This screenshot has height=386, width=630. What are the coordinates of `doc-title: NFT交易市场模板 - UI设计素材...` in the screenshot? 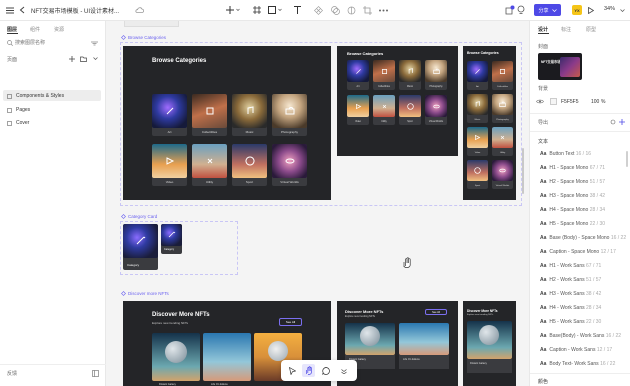 It's located at (75, 10).